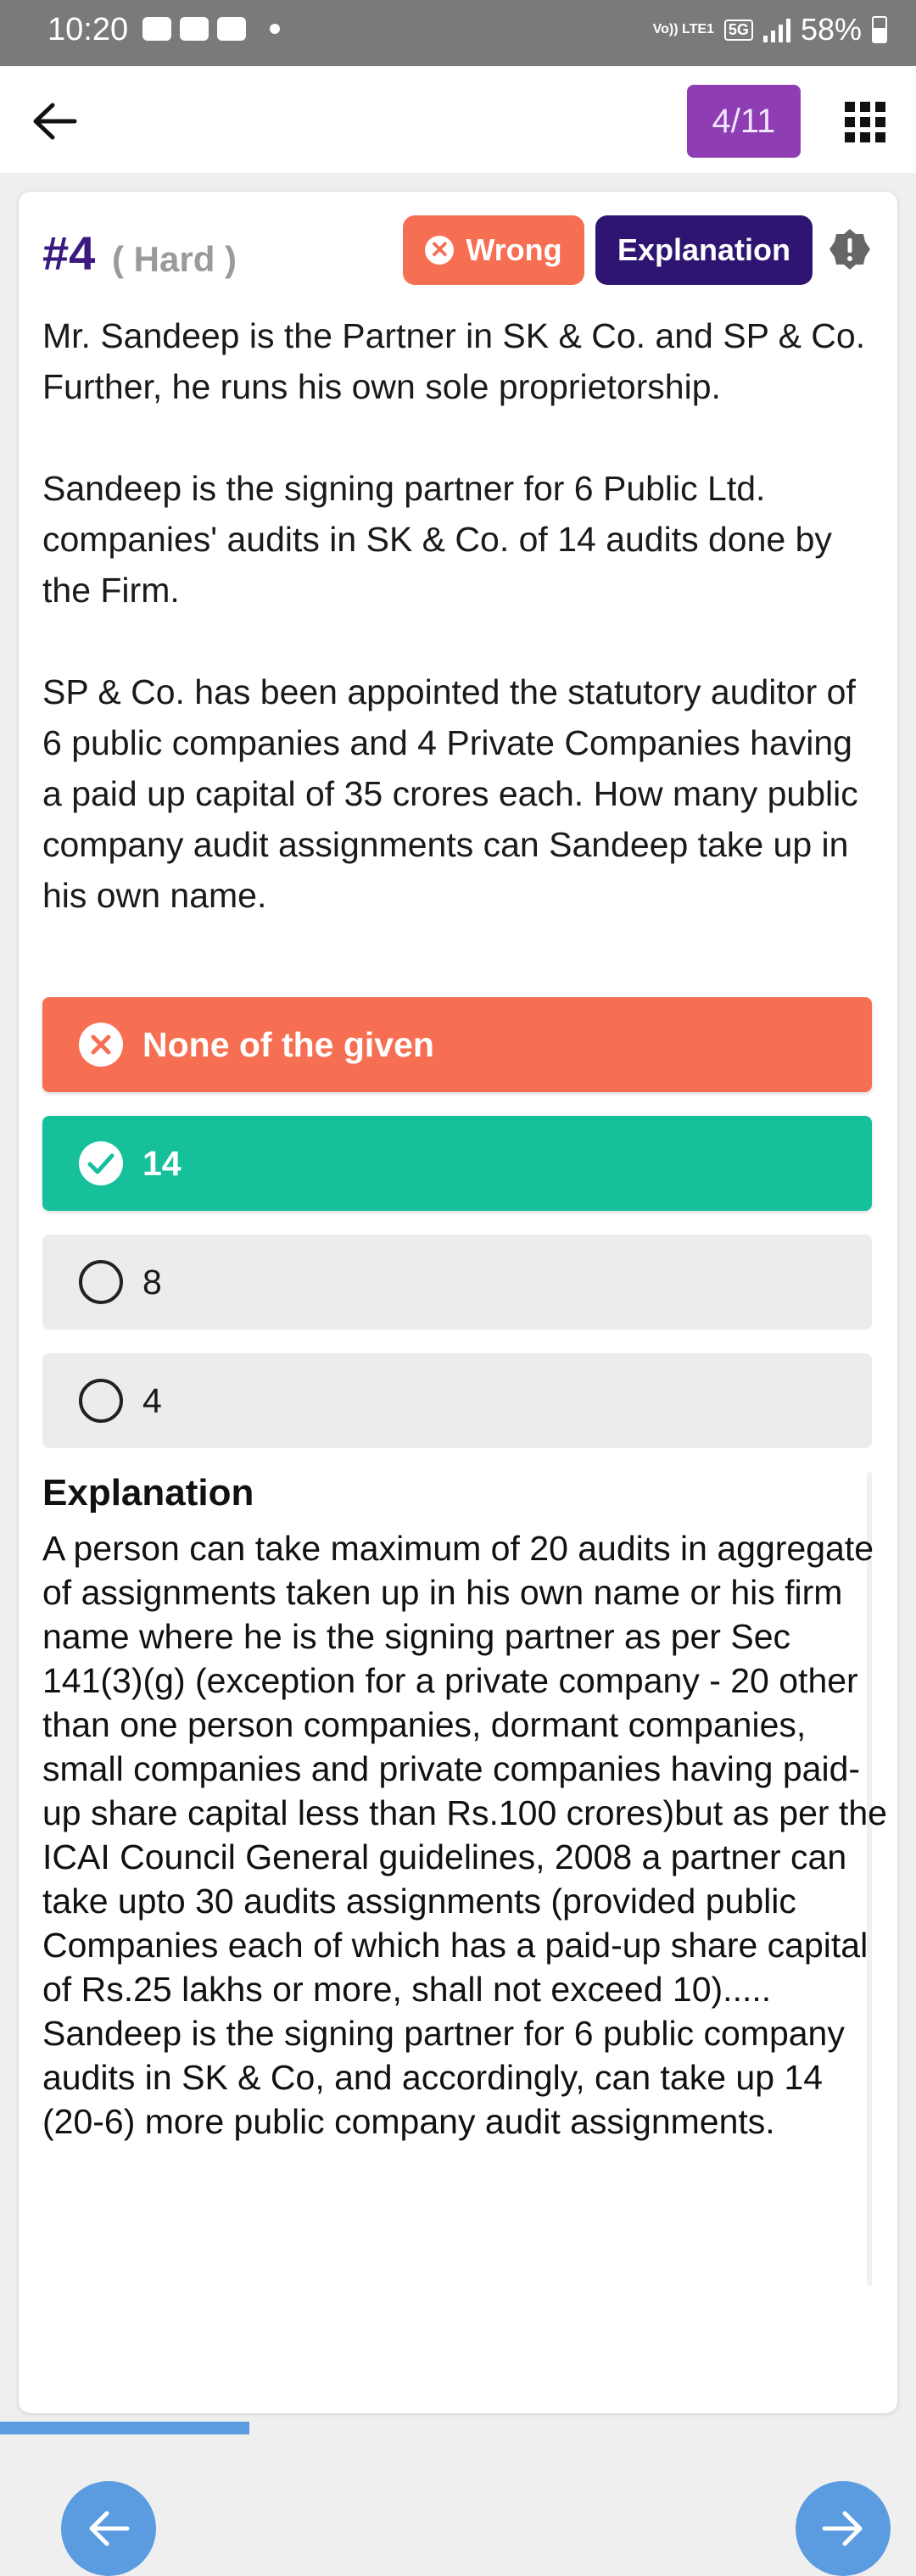  What do you see at coordinates (776, 29) in the screenshot?
I see `signal-icon` at bounding box center [776, 29].